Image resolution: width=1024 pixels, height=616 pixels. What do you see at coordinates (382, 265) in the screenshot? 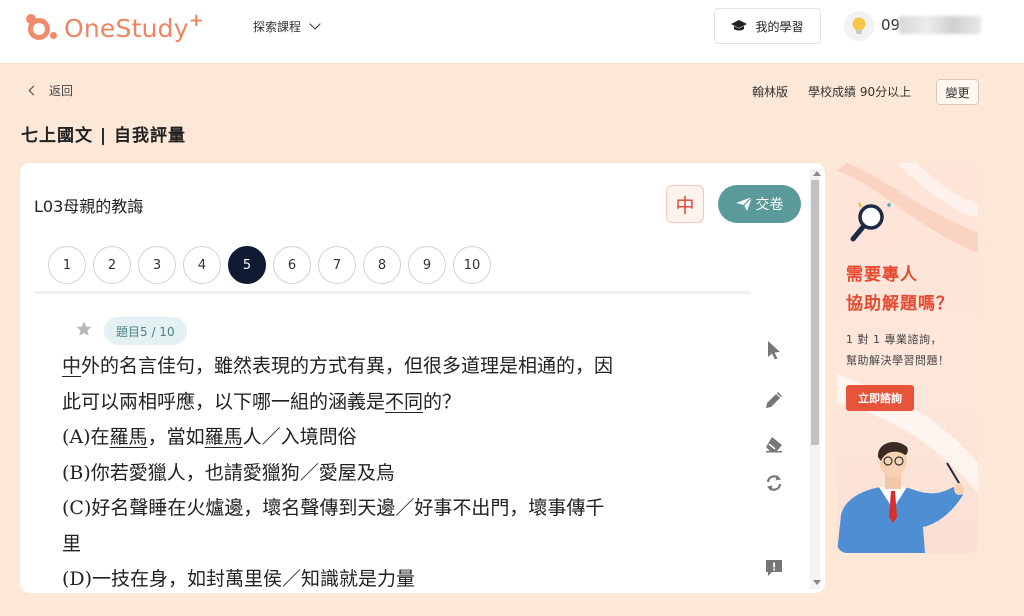
I see `question-number-button: 8` at bounding box center [382, 265].